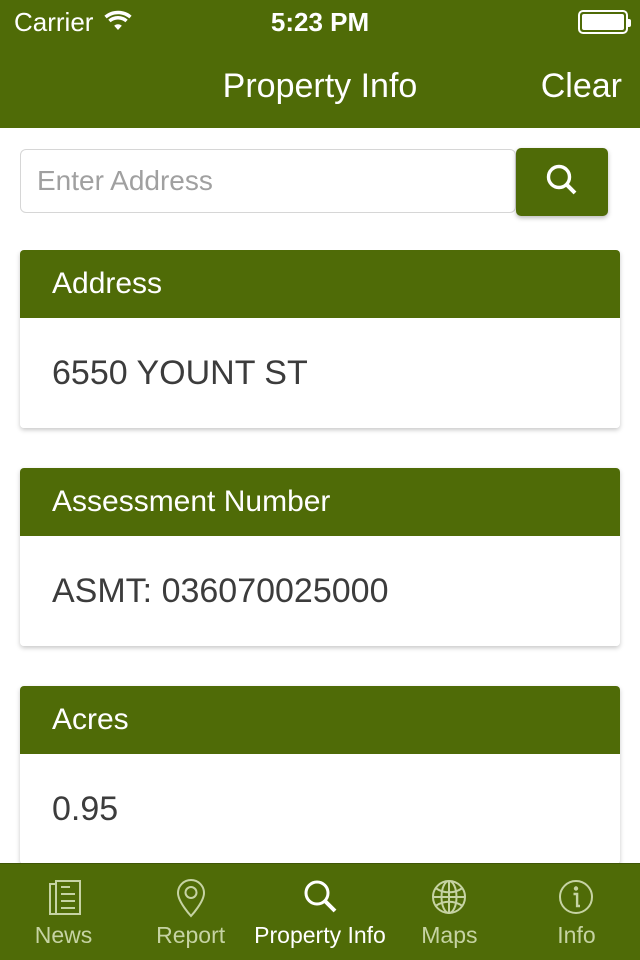 The image size is (640, 960). I want to click on card-header-label: Assessment Number, so click(320, 502).